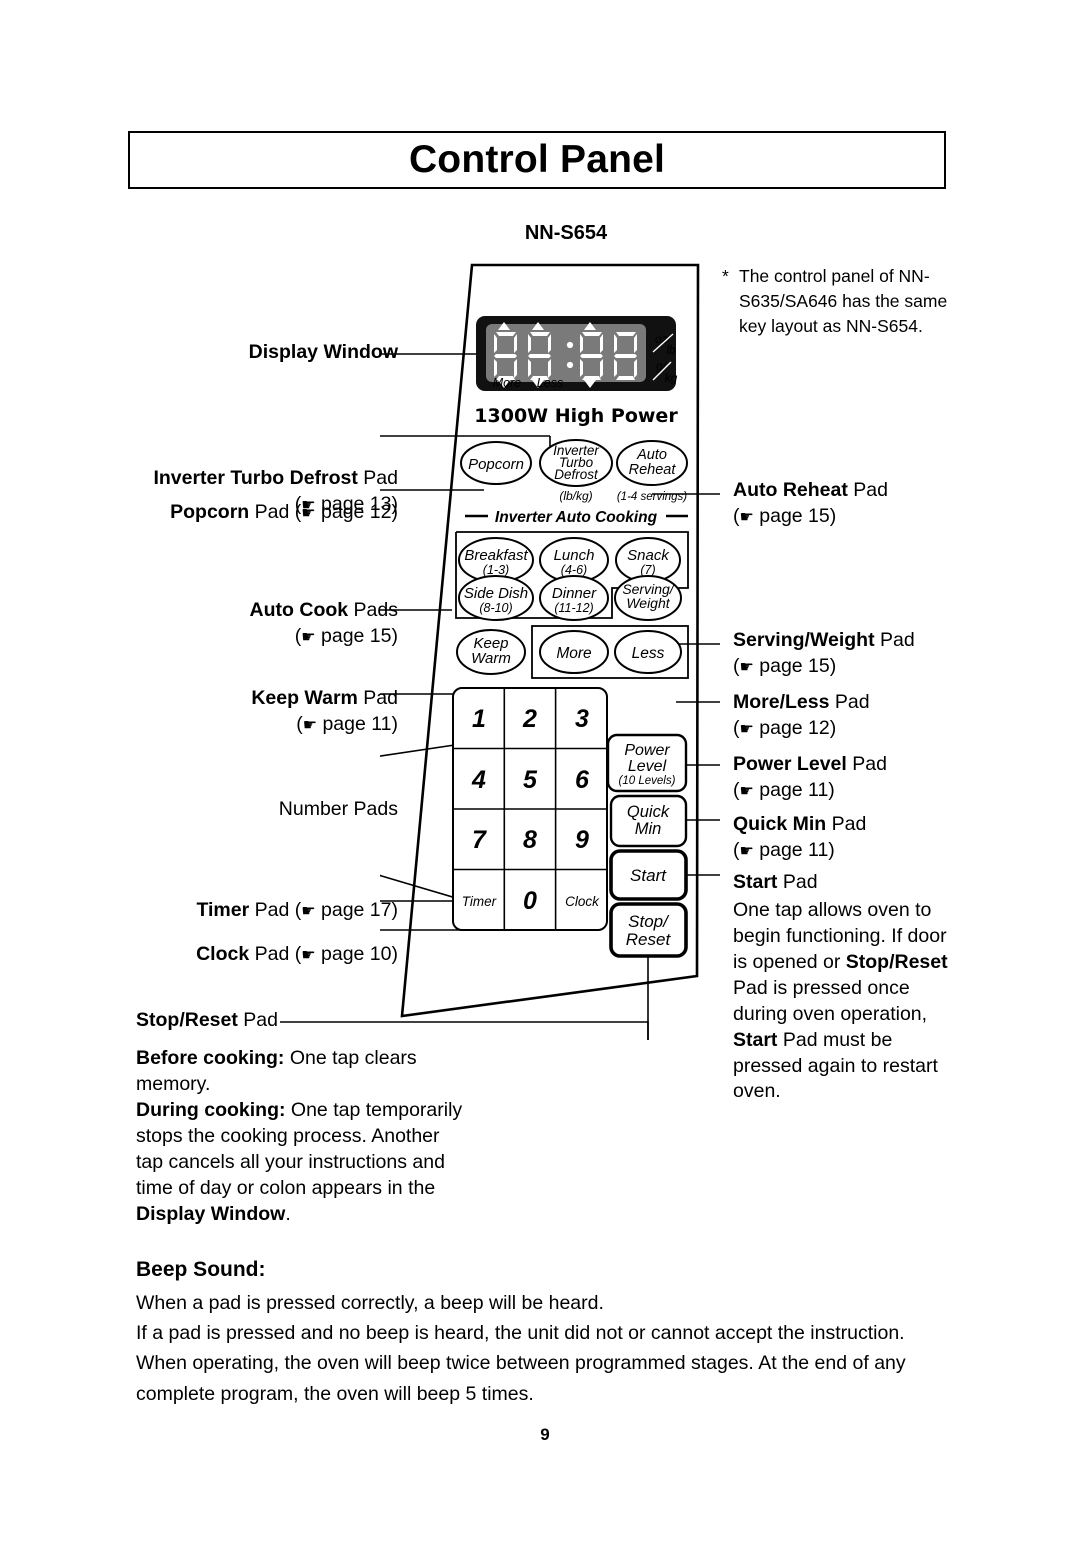  I want to click on svg-text: Less, so click(648, 653).